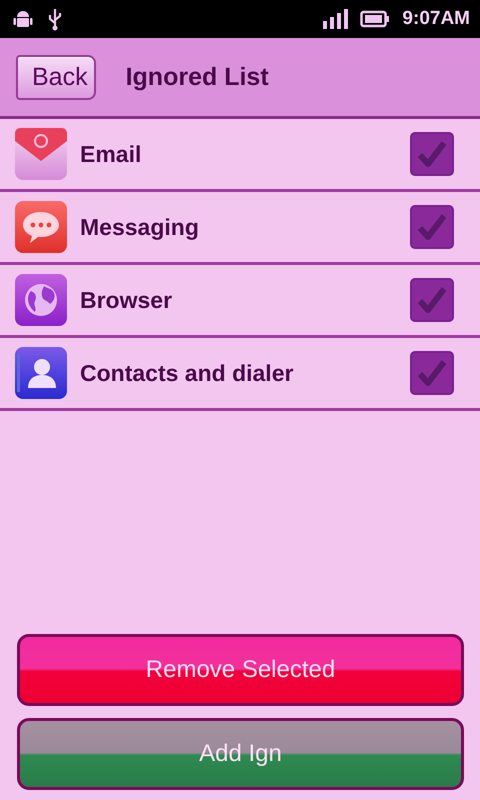 This screenshot has width=480, height=800. I want to click on android-icon, so click(23, 19).